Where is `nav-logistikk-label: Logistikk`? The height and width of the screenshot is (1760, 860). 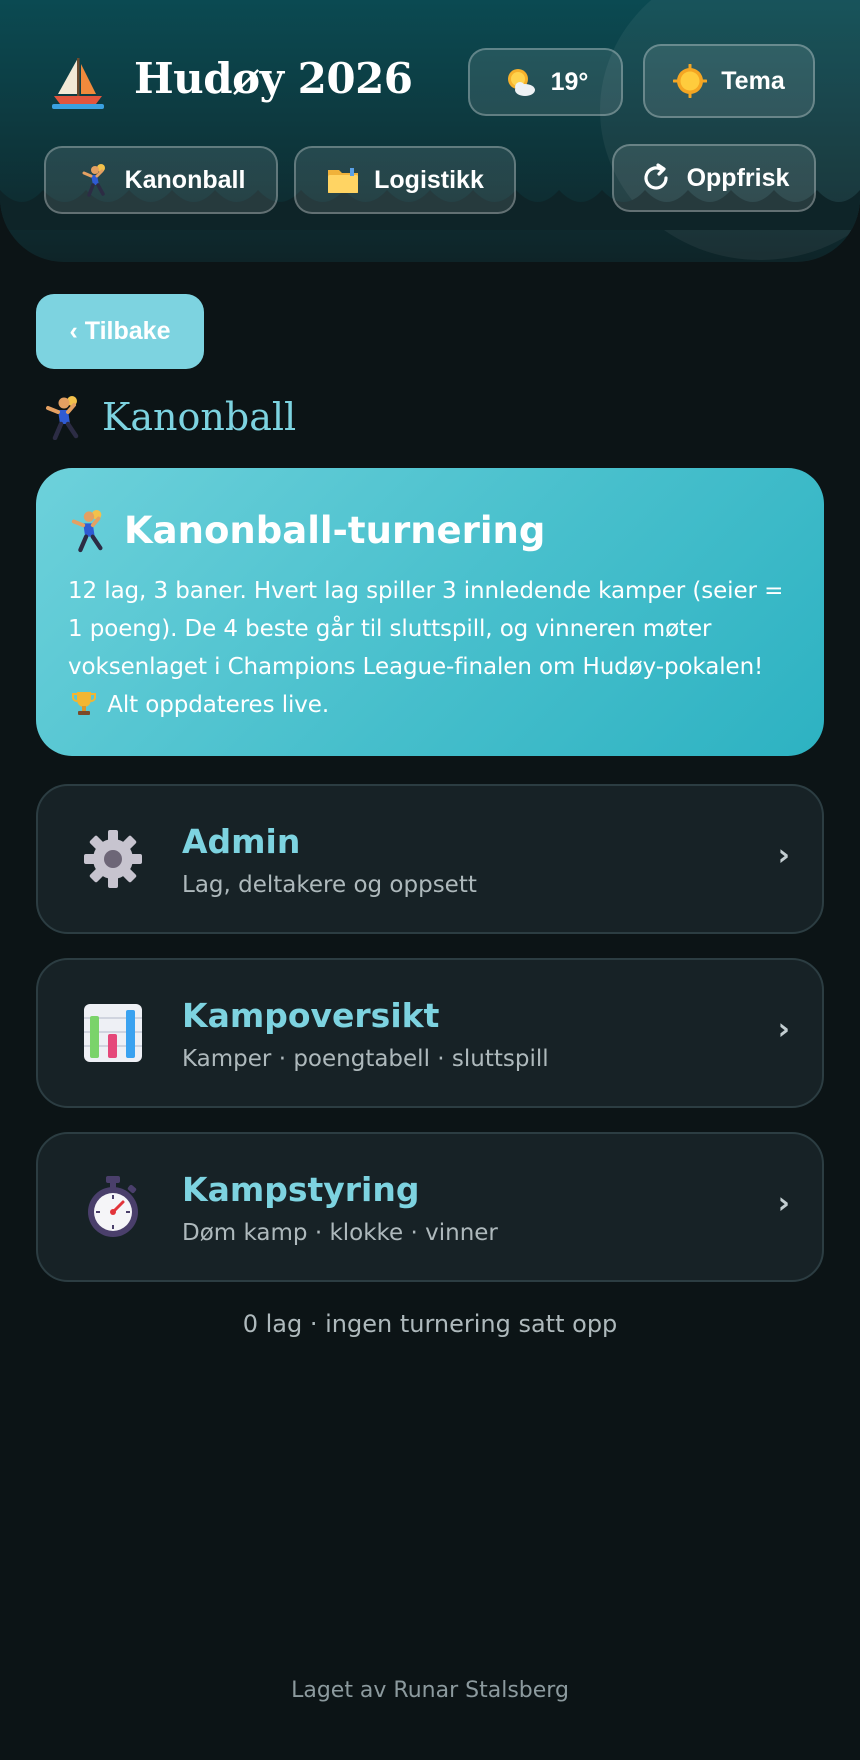
nav-logistikk-label: Logistikk is located at coordinates (429, 179).